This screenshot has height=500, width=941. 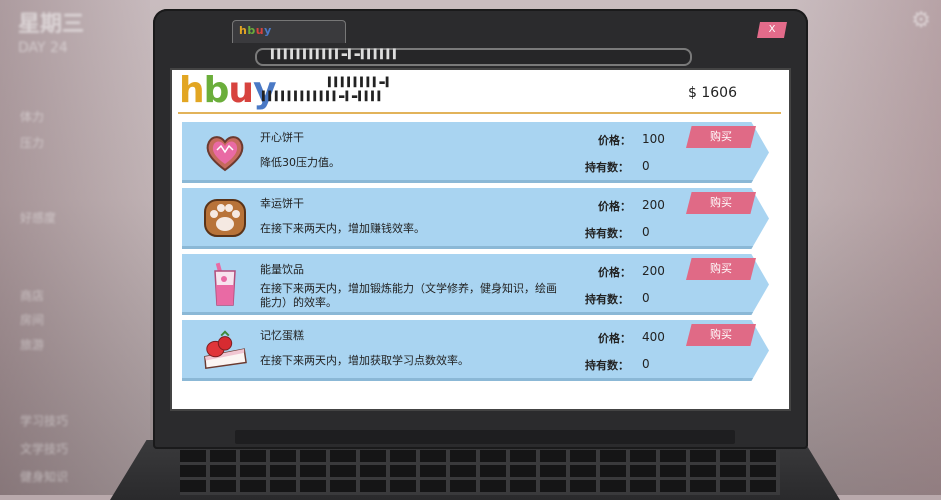 What do you see at coordinates (225, 284) in the screenshot?
I see `drink-icon` at bounding box center [225, 284].